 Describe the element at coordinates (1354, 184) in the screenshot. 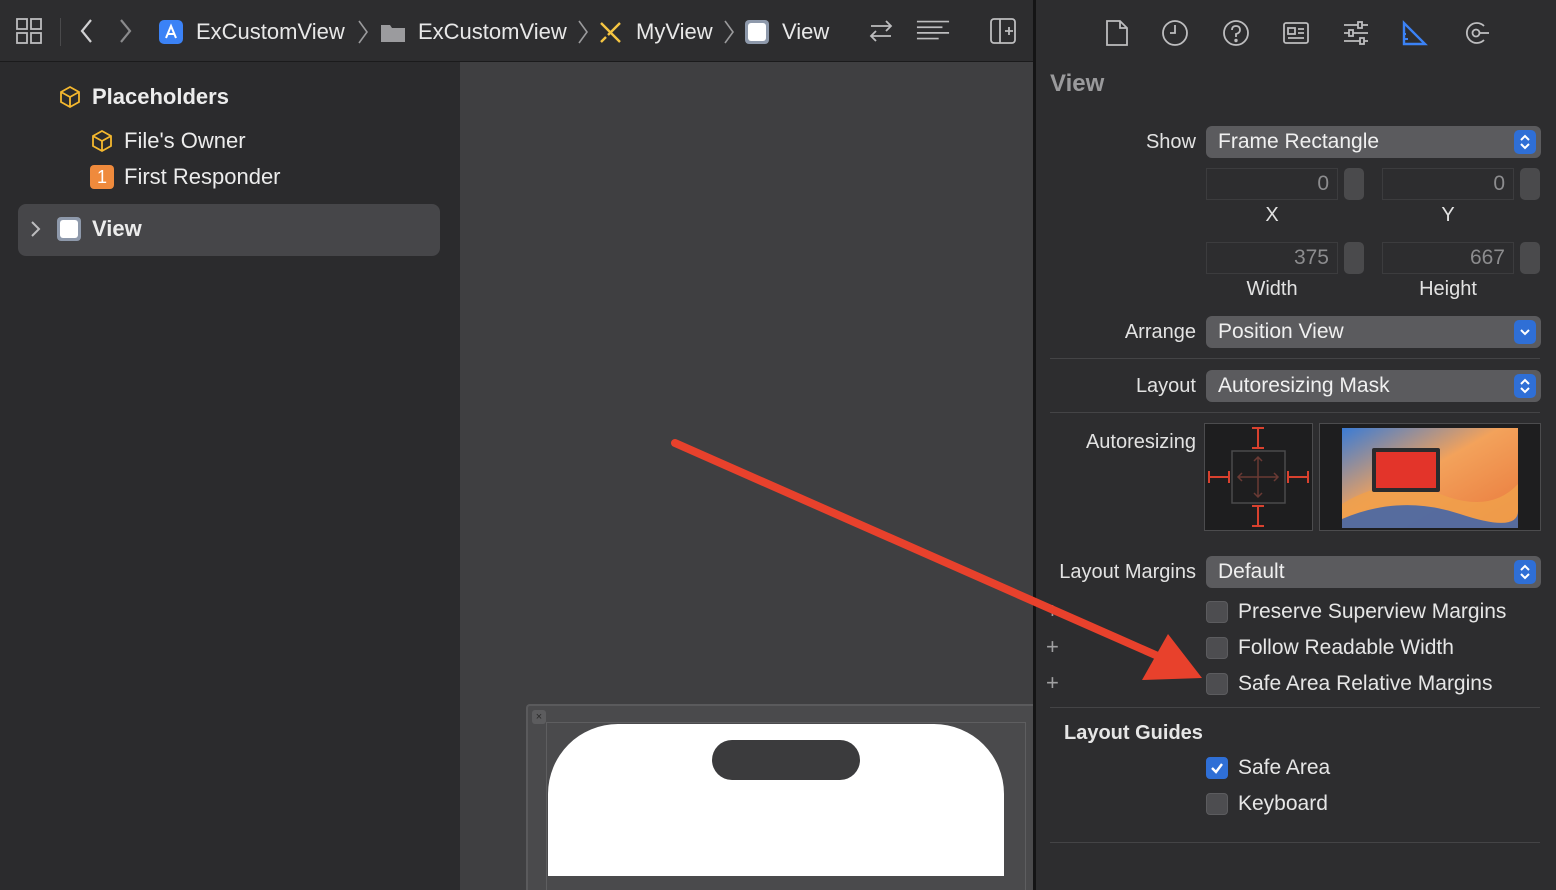

I see `x-stepper` at that location.